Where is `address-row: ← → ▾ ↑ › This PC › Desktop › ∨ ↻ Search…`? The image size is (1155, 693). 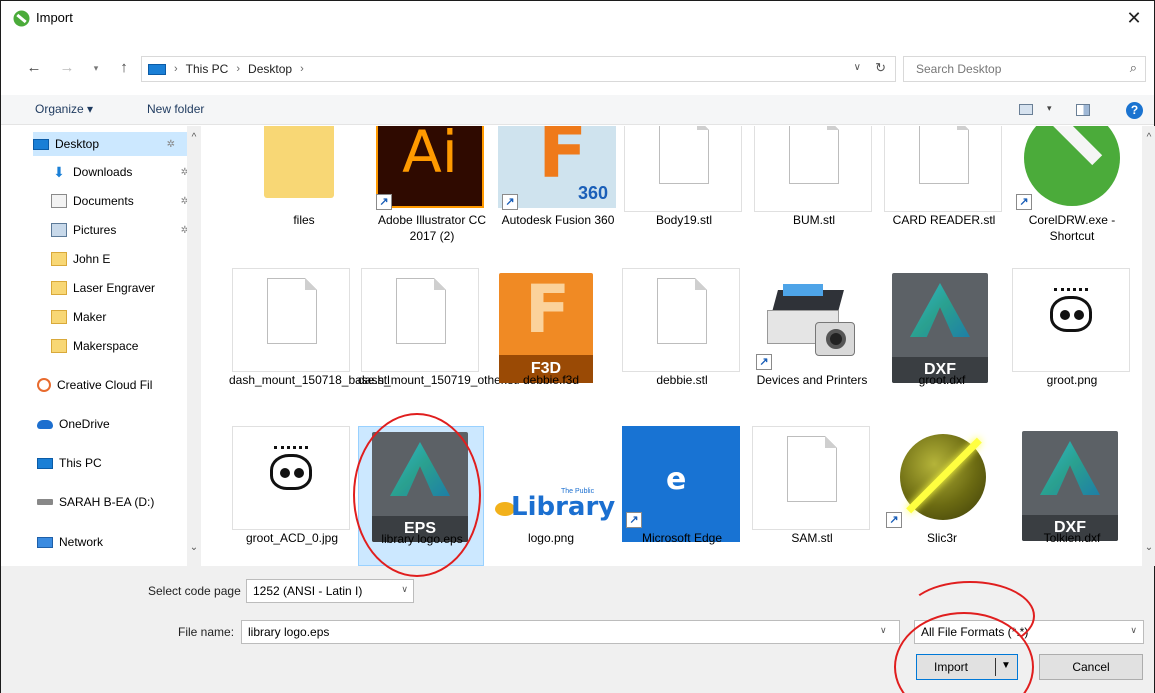
address-row: ← → ▾ ↑ › This PC › Desktop › ∨ ↻ Search… is located at coordinates (577, 69).